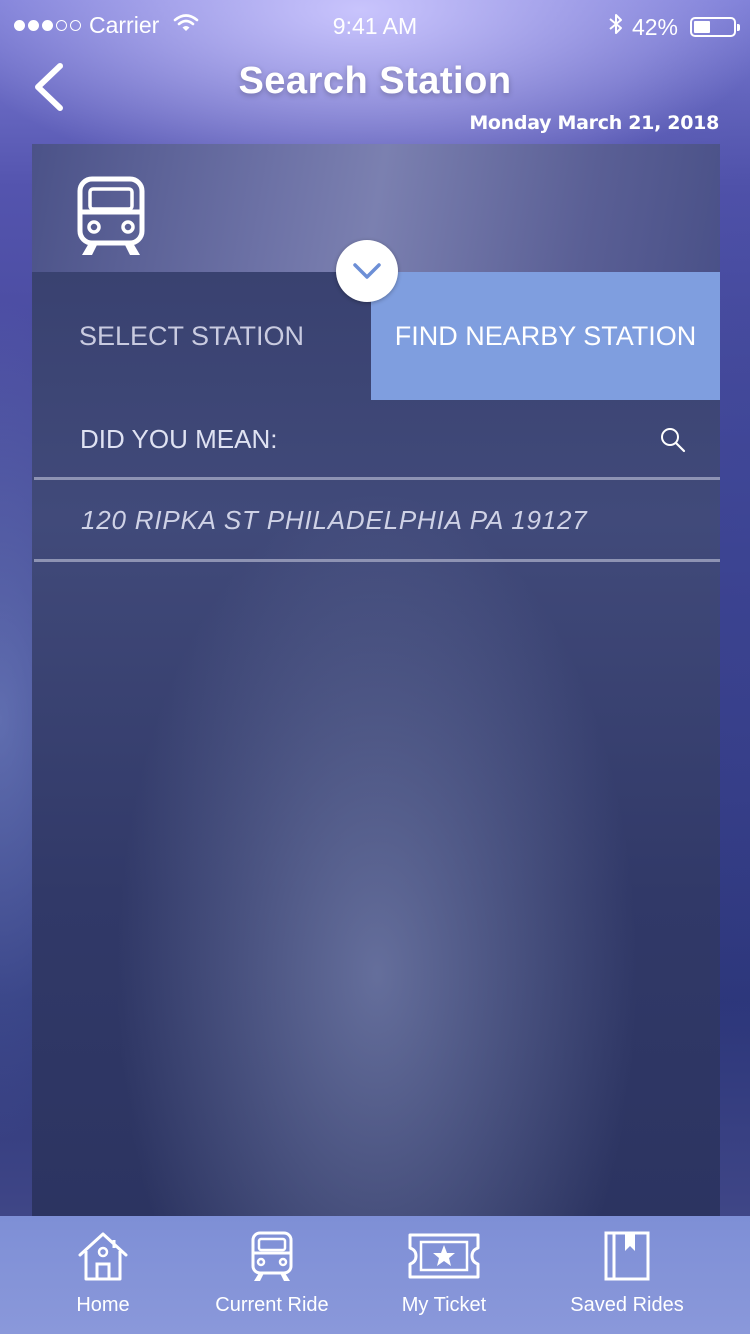 The width and height of the screenshot is (750, 1334). I want to click on bottom-tab-bar: Home Current Ride My Ticket Saved Rides, so click(375, 1275).